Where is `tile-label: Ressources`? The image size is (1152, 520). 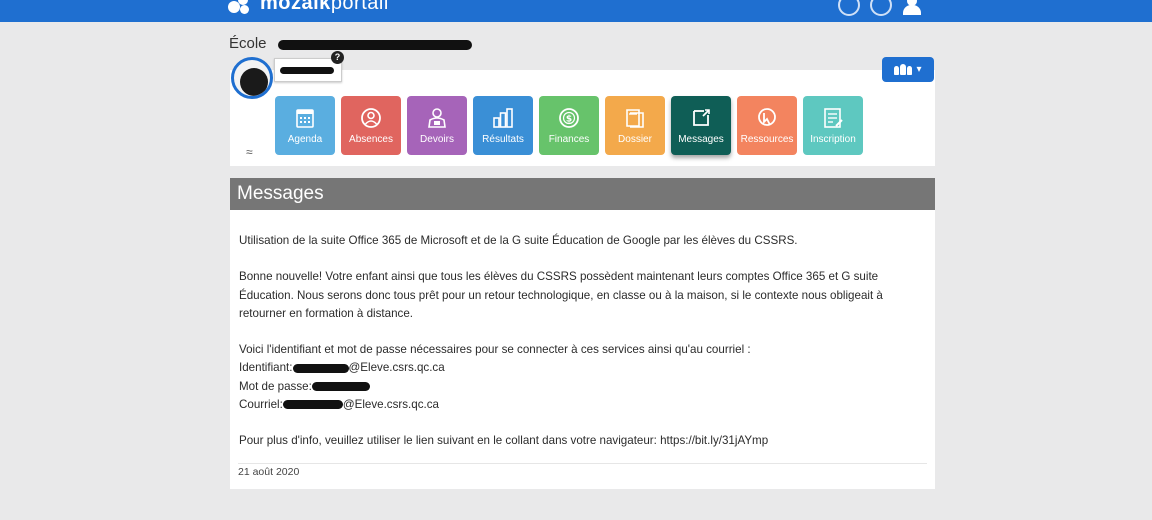
tile-label: Ressources is located at coordinates (767, 139).